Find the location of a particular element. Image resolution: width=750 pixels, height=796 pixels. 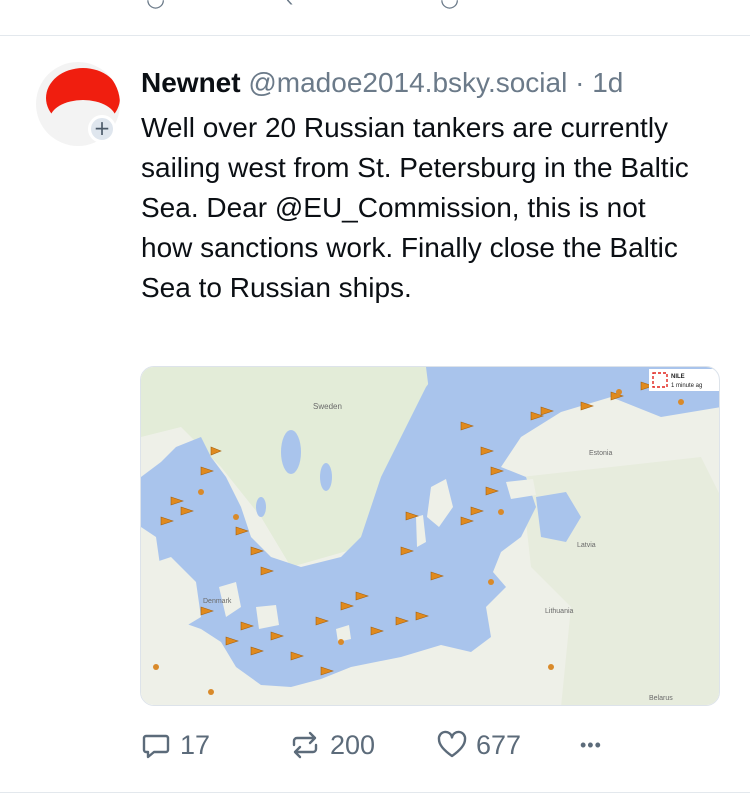

label-estonia: Estonia is located at coordinates (600, 453).